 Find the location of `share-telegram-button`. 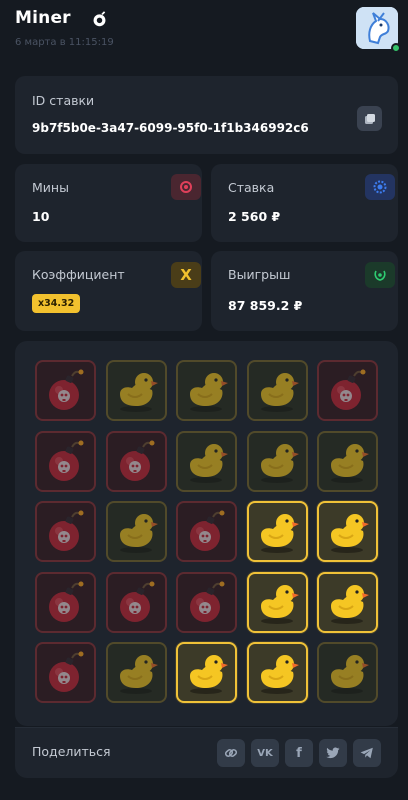

share-telegram-button is located at coordinates (367, 753).